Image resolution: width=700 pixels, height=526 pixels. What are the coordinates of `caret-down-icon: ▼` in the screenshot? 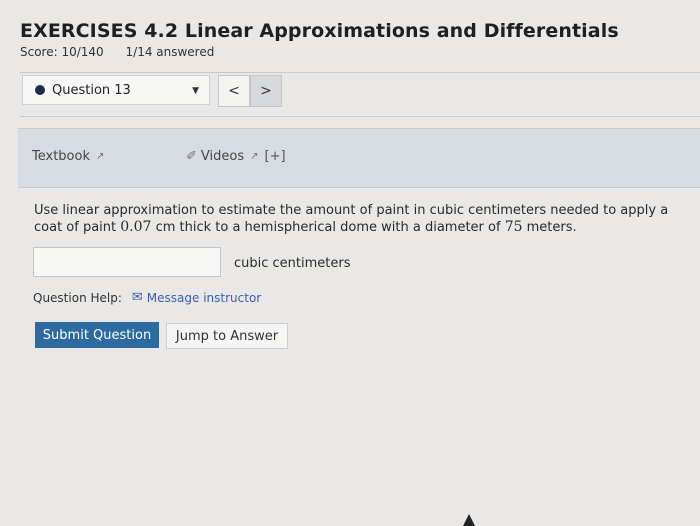 It's located at (195, 91).